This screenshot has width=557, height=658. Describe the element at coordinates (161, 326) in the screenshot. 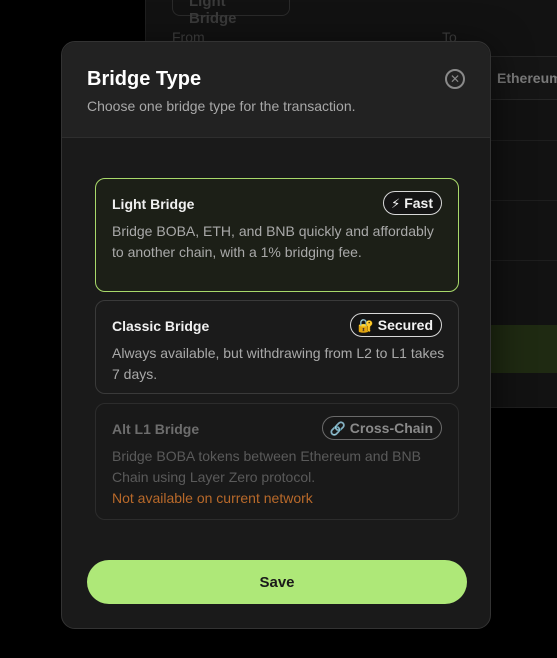

I see `bridge-option-name: Classic Bridge` at that location.